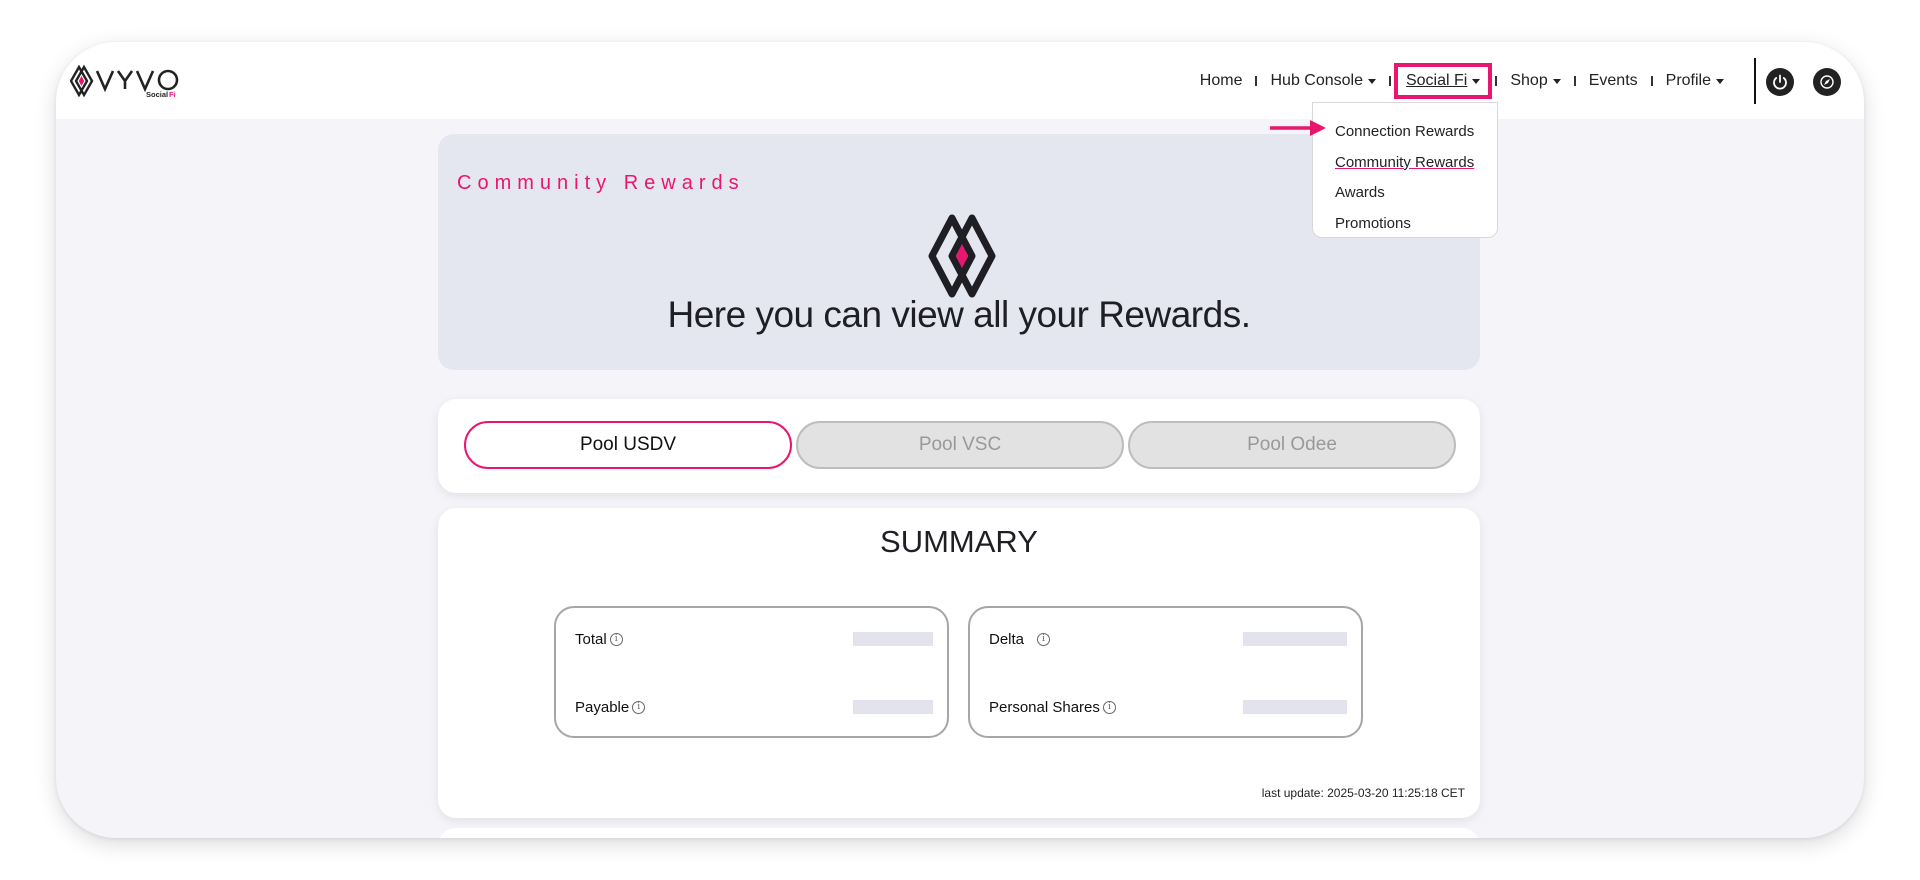  Describe the element at coordinates (1416, 224) in the screenshot. I see `menu-item-promotions: Promotions` at that location.